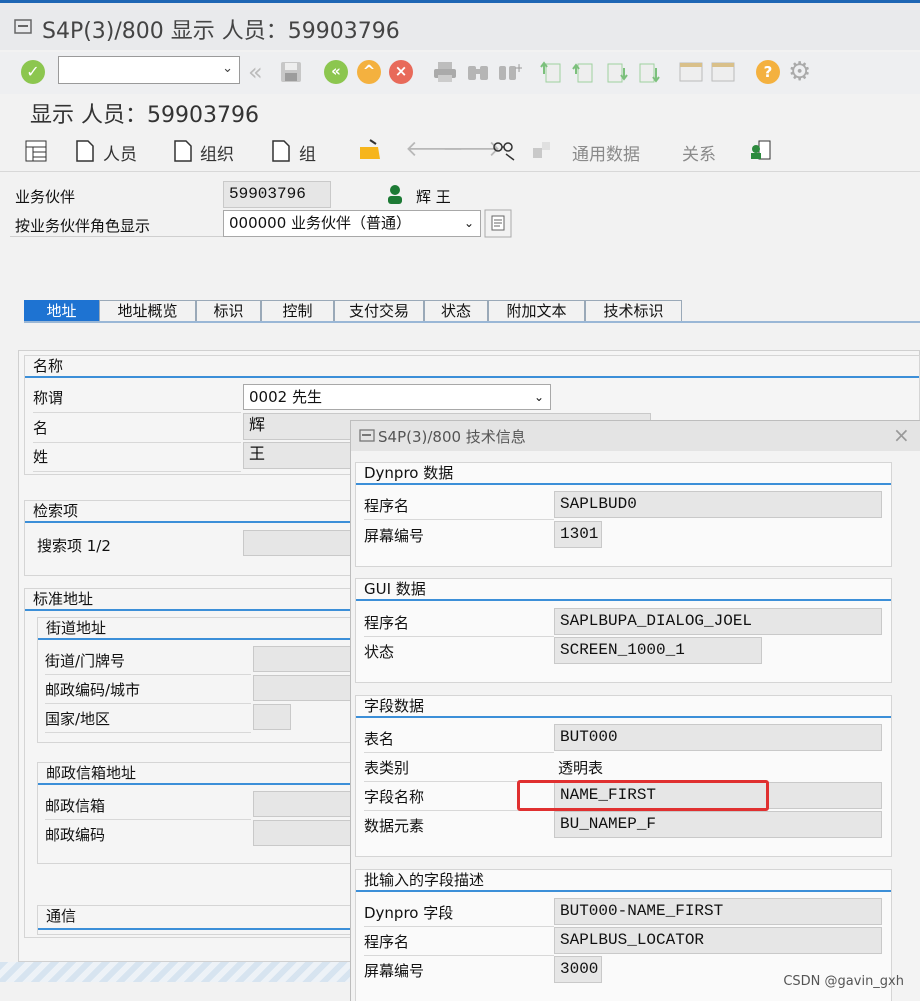 This screenshot has height=1001, width=920. I want to click on general-data-icon, so click(541, 150).